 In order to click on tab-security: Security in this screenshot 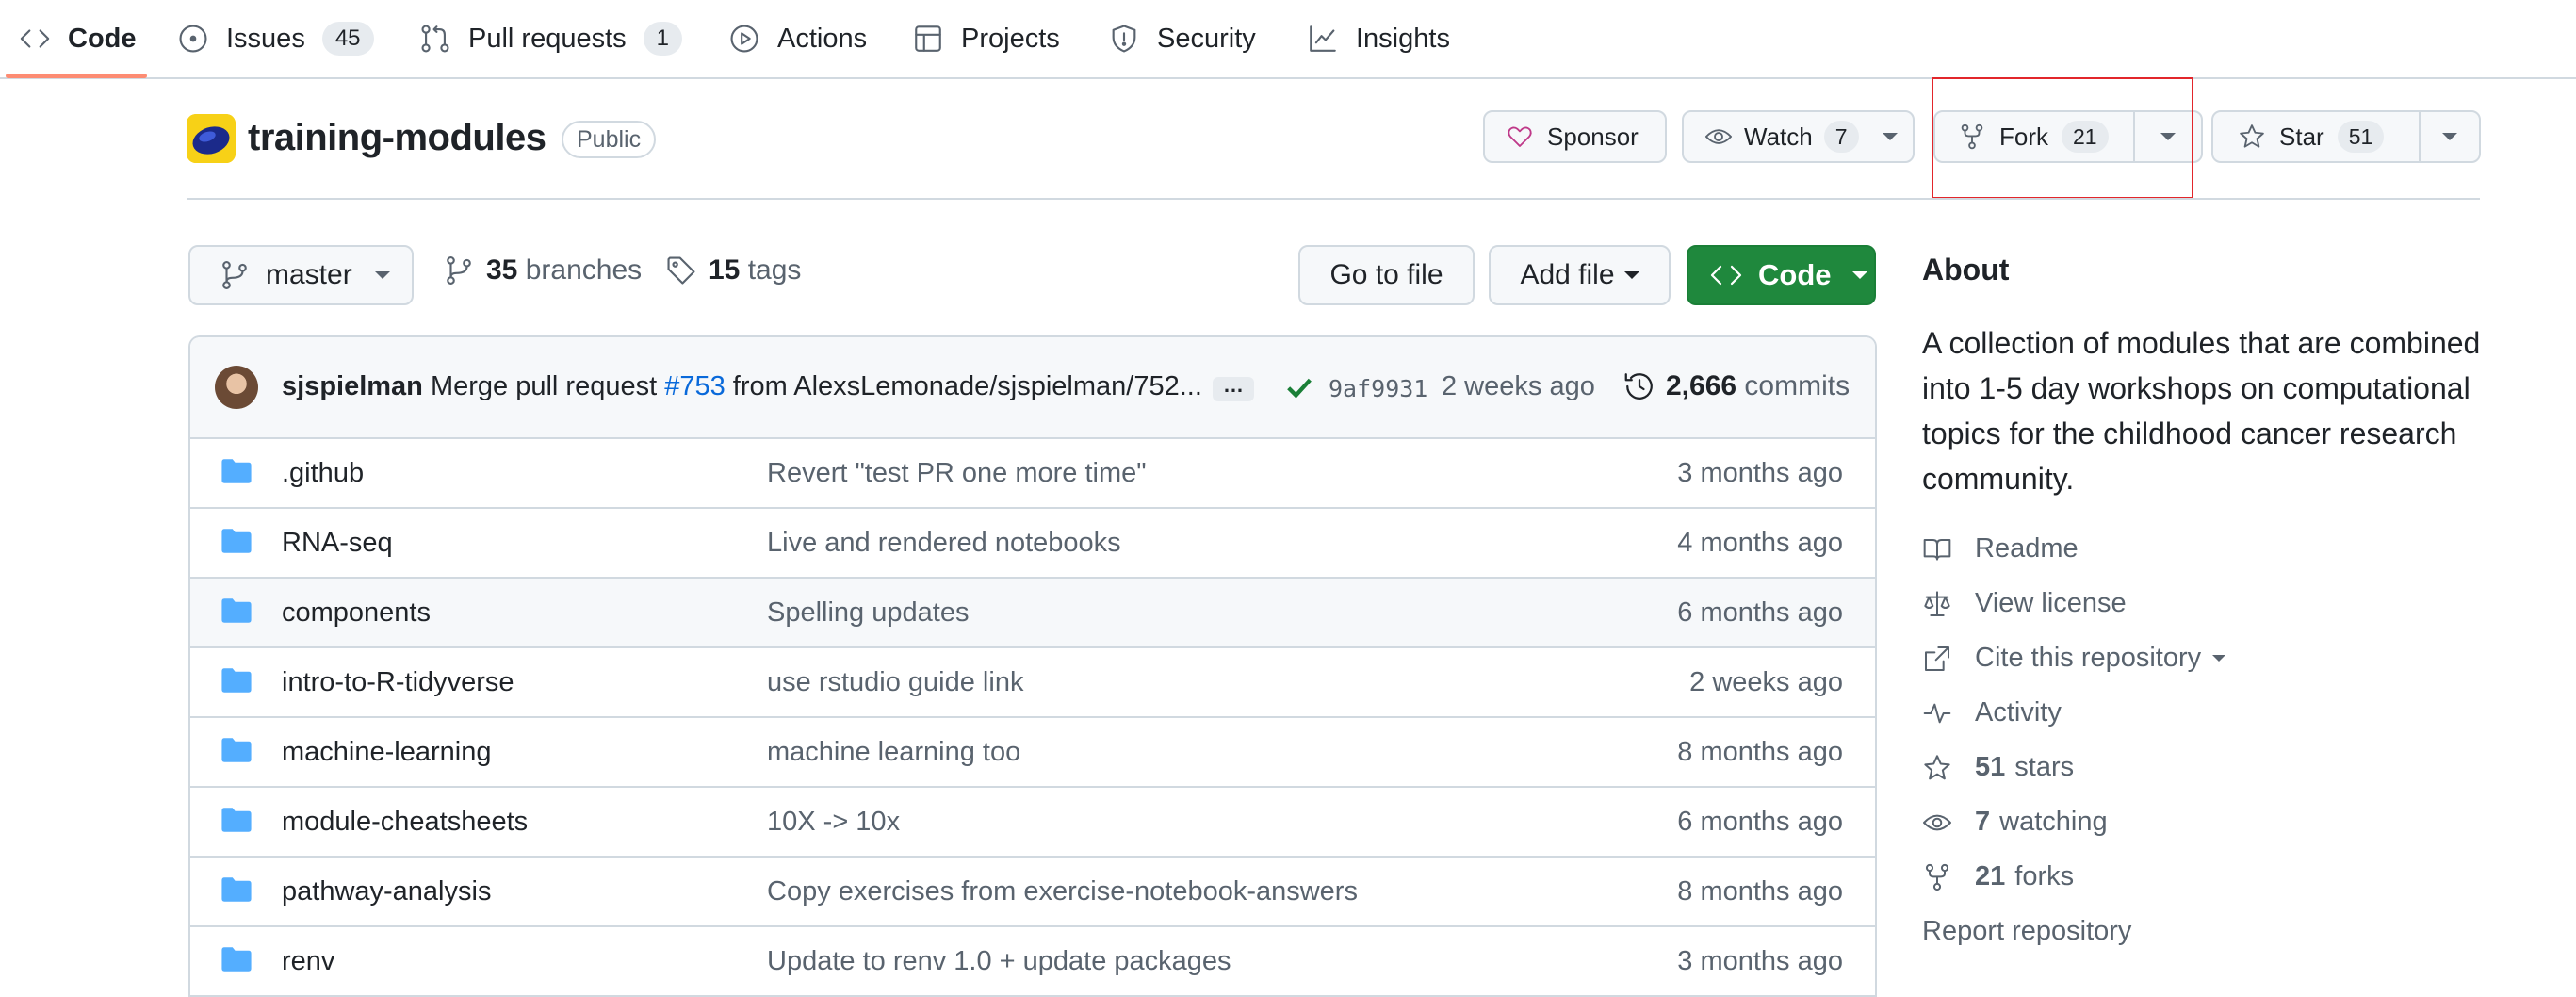, I will do `click(1182, 38)`.